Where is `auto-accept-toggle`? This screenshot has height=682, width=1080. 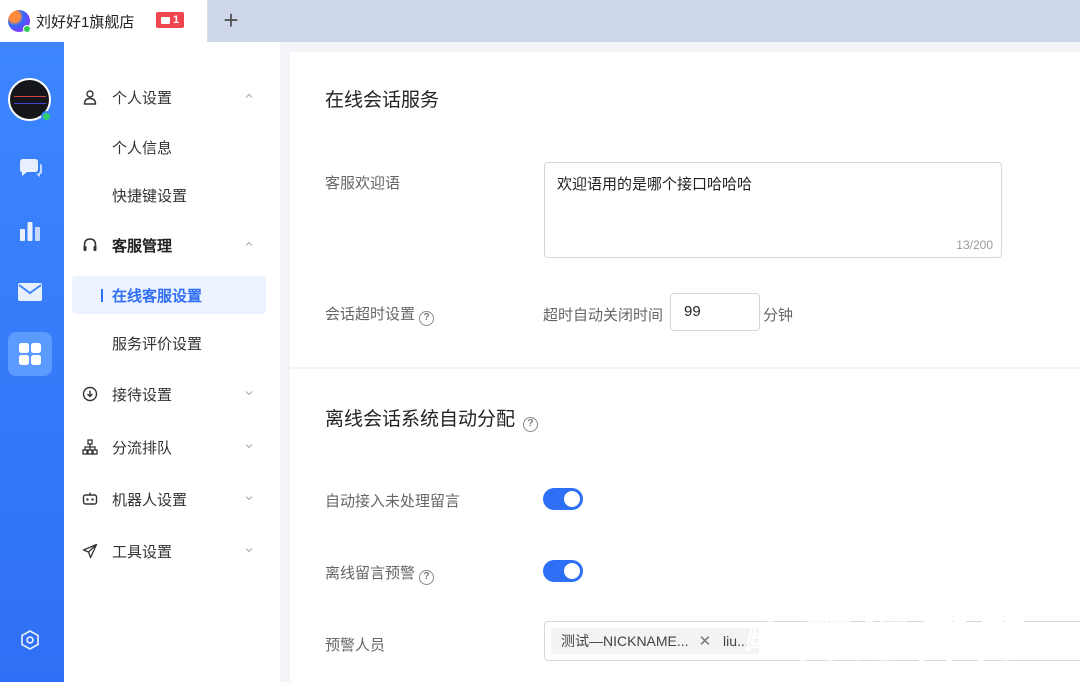 auto-accept-toggle is located at coordinates (563, 499).